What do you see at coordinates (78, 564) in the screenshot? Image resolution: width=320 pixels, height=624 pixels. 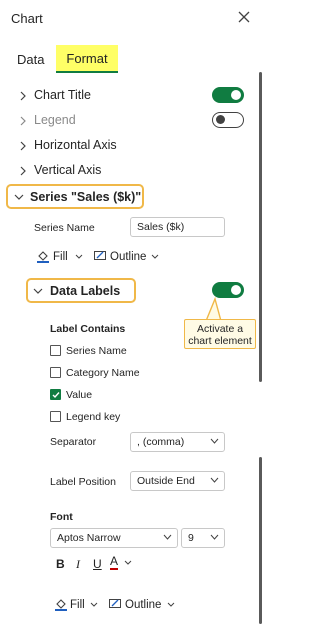 I see `italic-button: I` at bounding box center [78, 564].